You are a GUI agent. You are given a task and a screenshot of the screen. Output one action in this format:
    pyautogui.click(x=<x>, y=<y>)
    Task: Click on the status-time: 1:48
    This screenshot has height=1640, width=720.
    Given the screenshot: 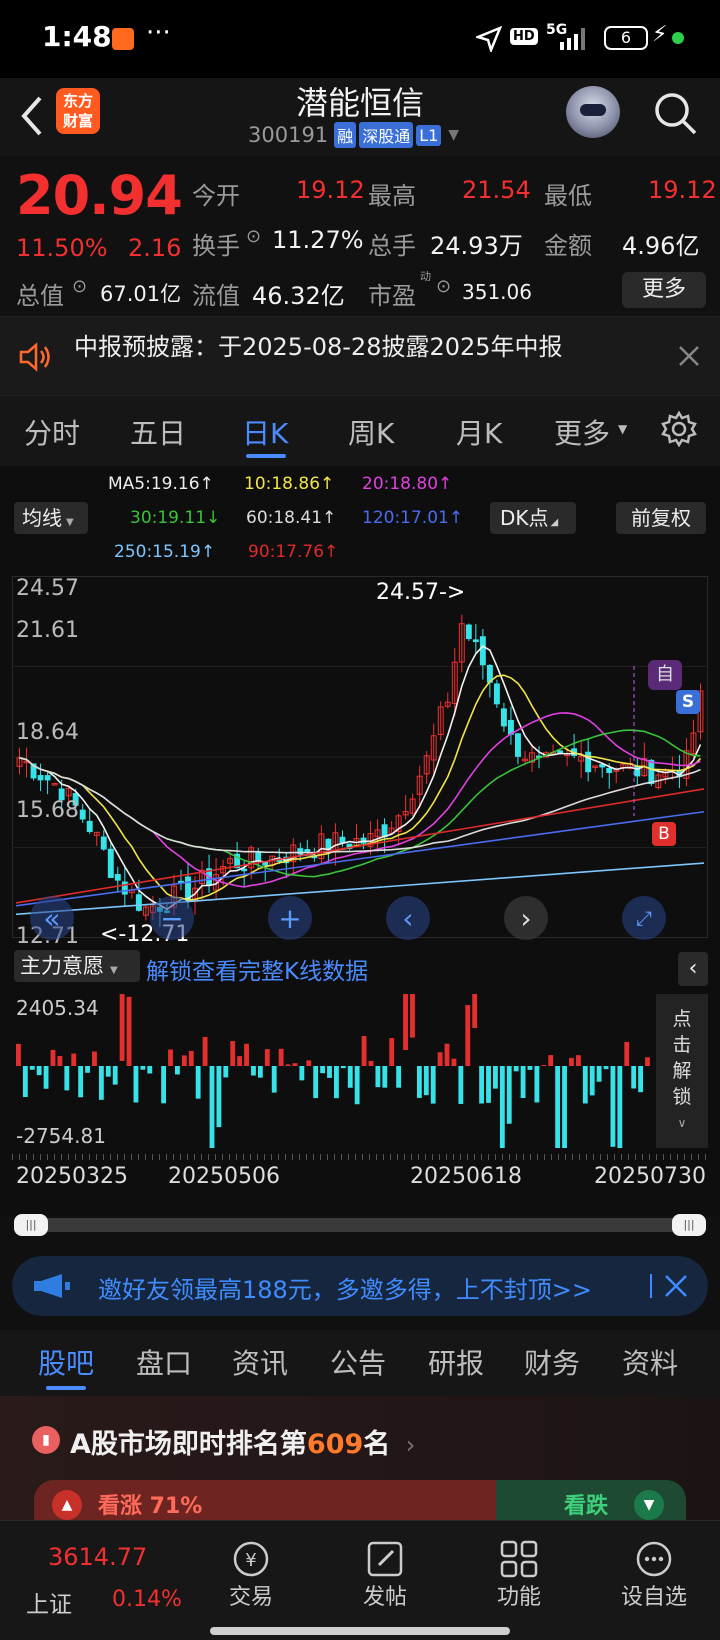 What is the action you would take?
    pyautogui.click(x=77, y=36)
    